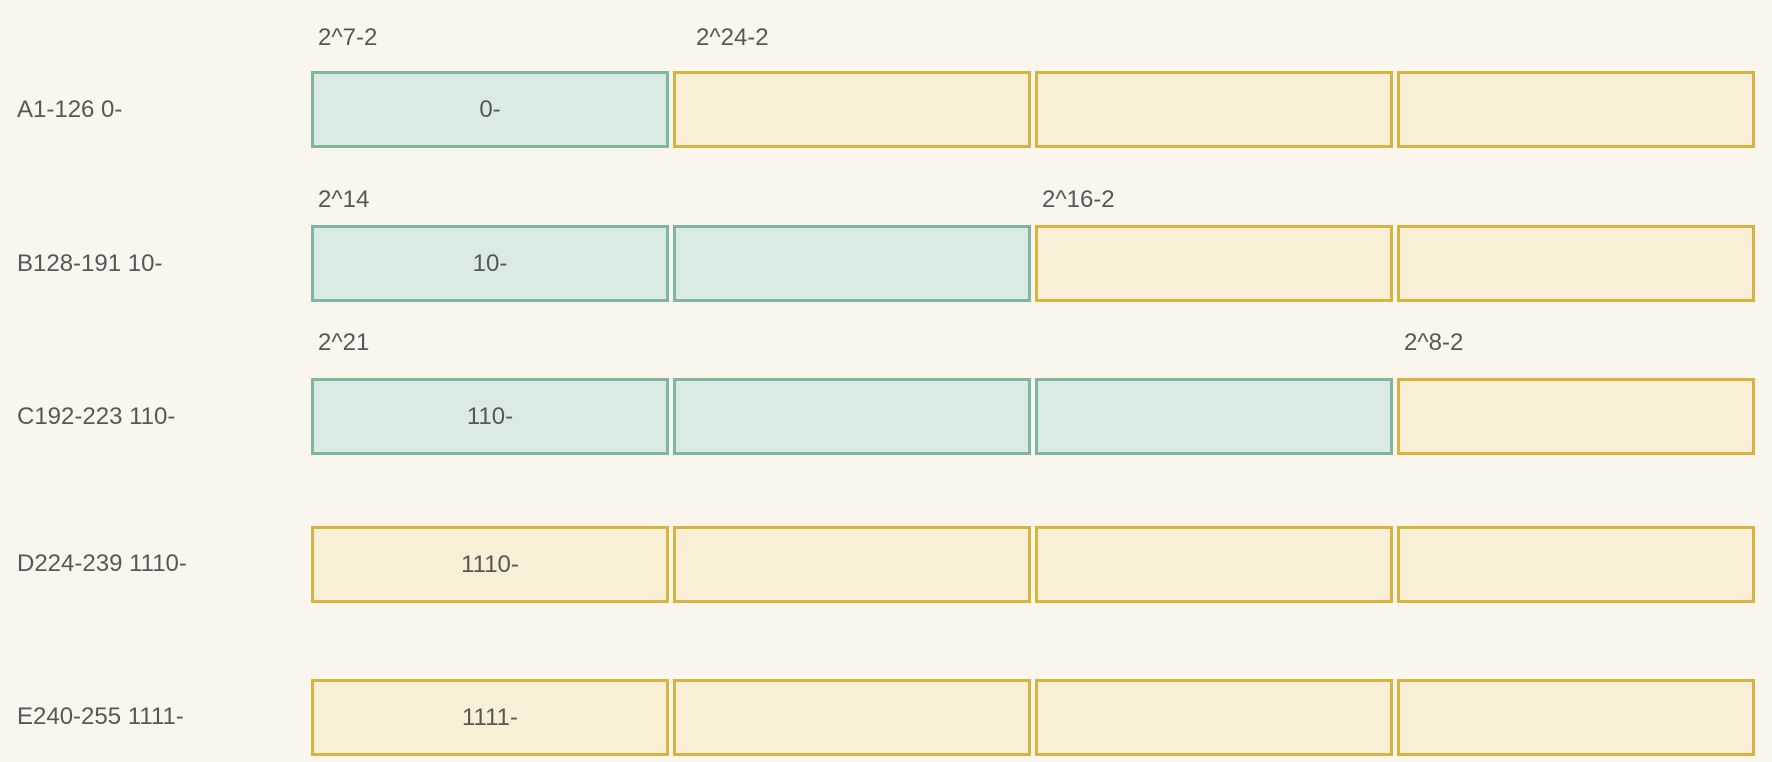  I want to click on class-b-network-count: 2^14, so click(344, 199).